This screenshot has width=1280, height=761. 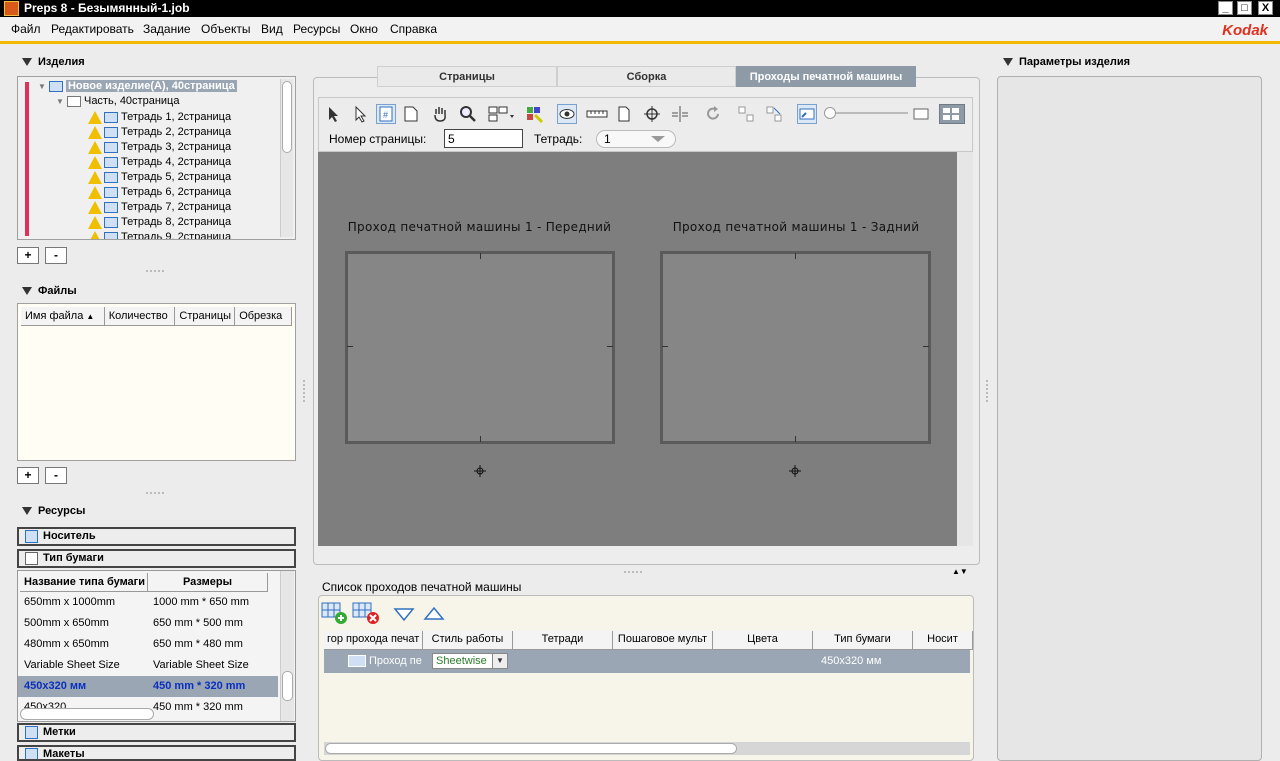 What do you see at coordinates (148, 623) in the screenshot?
I see `paper-row: 500mm x 650mm 650 mm * 500 mm` at bounding box center [148, 623].